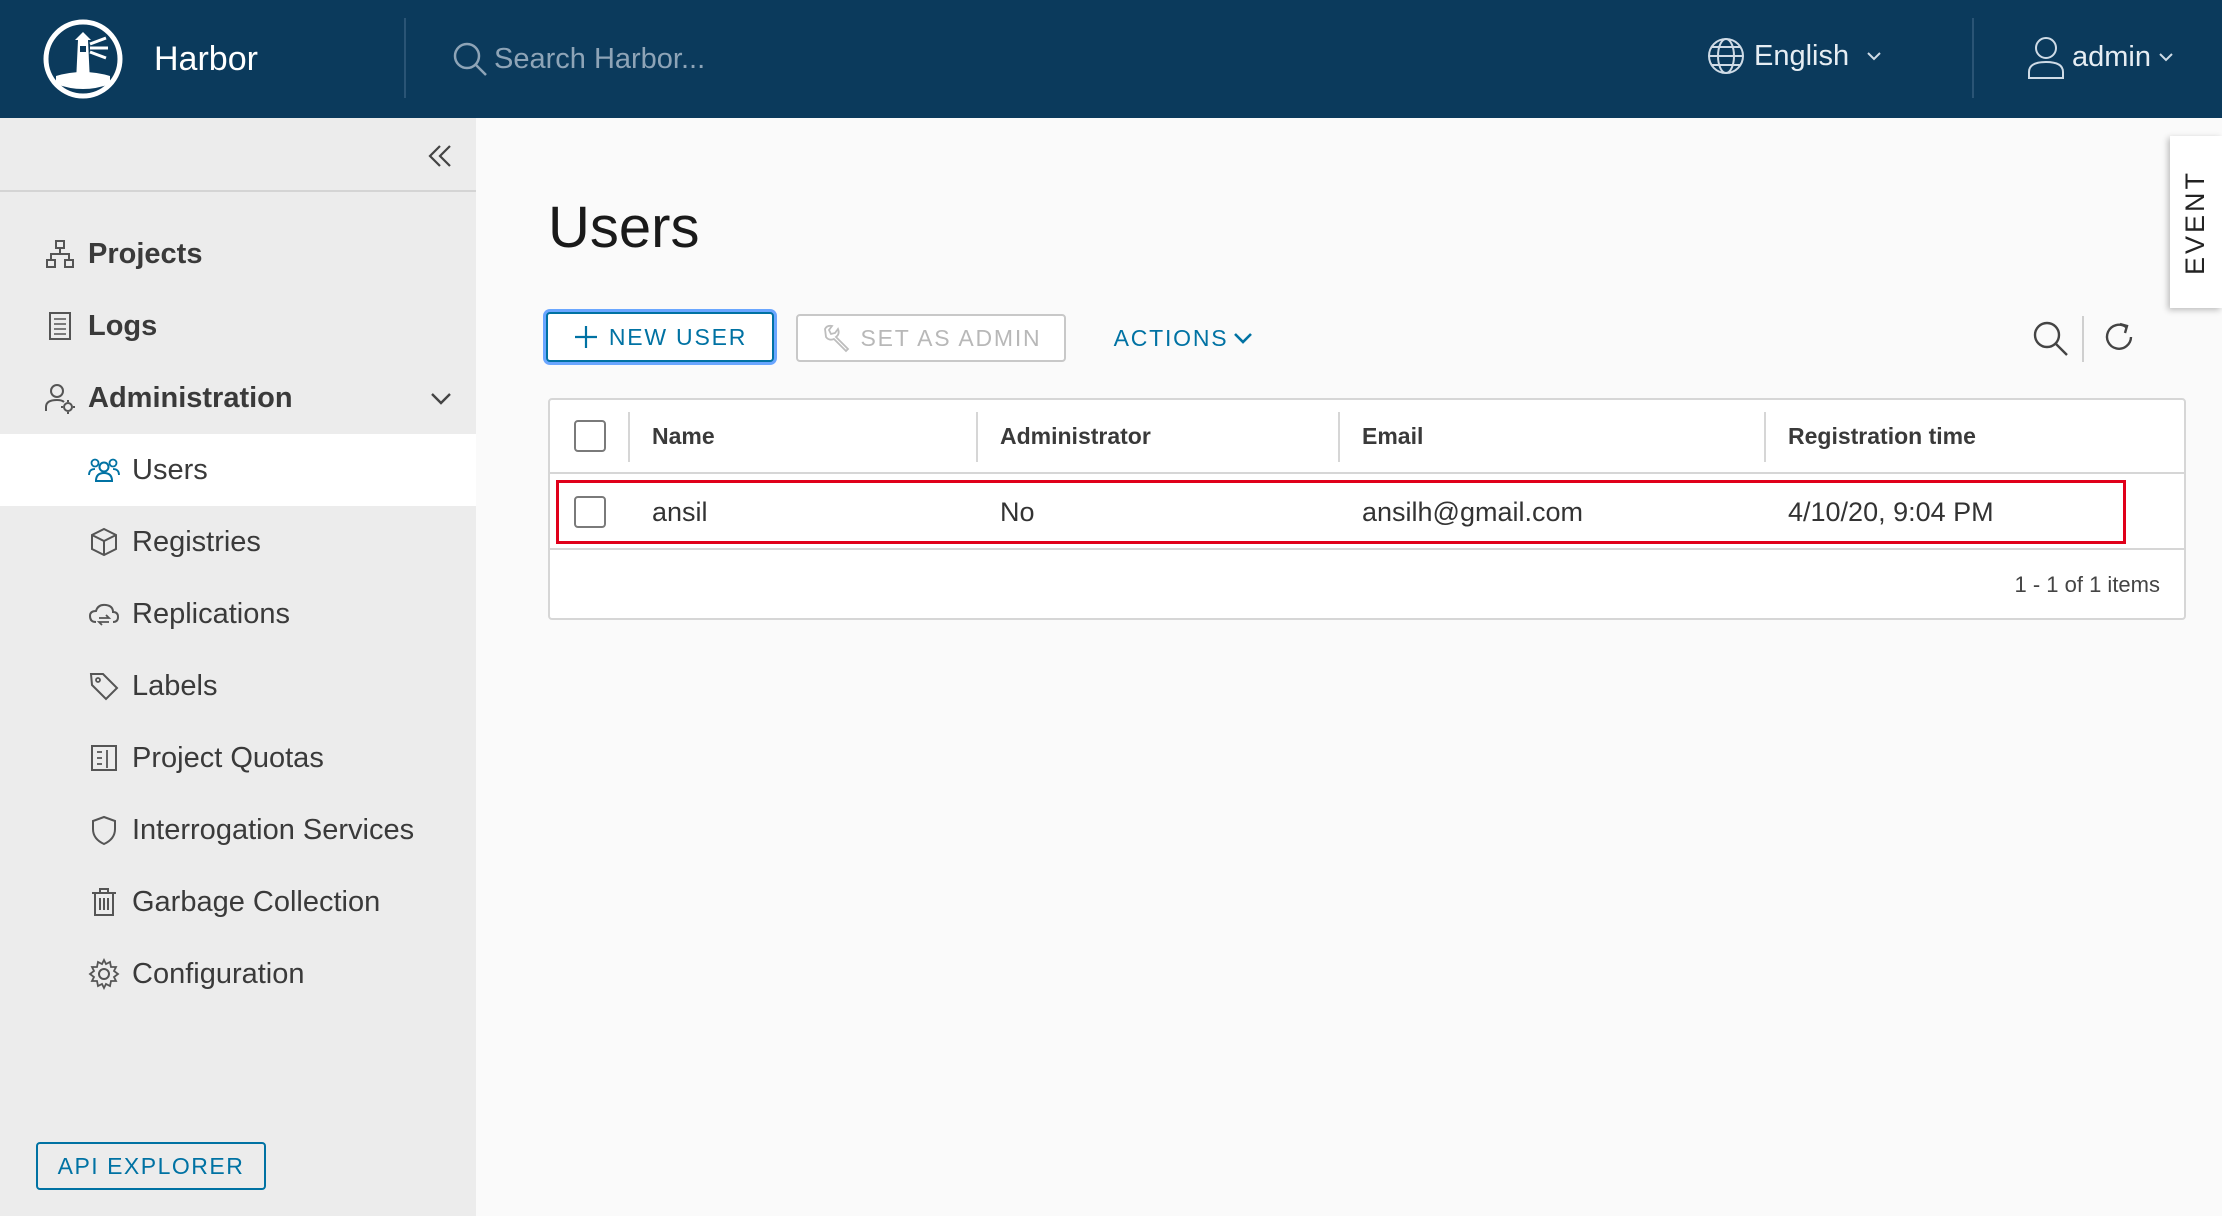  What do you see at coordinates (273, 829) in the screenshot?
I see `sidebar-item-label: Interrogation Services` at bounding box center [273, 829].